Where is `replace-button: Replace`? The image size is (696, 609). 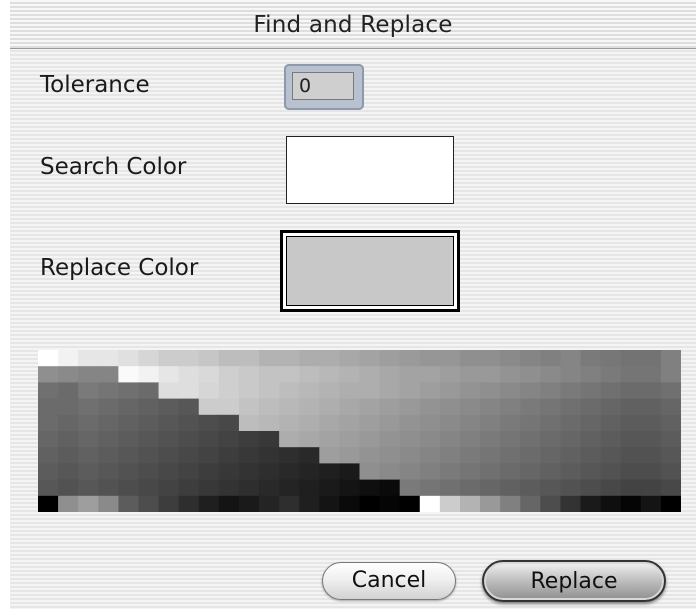 replace-button: Replace is located at coordinates (574, 581).